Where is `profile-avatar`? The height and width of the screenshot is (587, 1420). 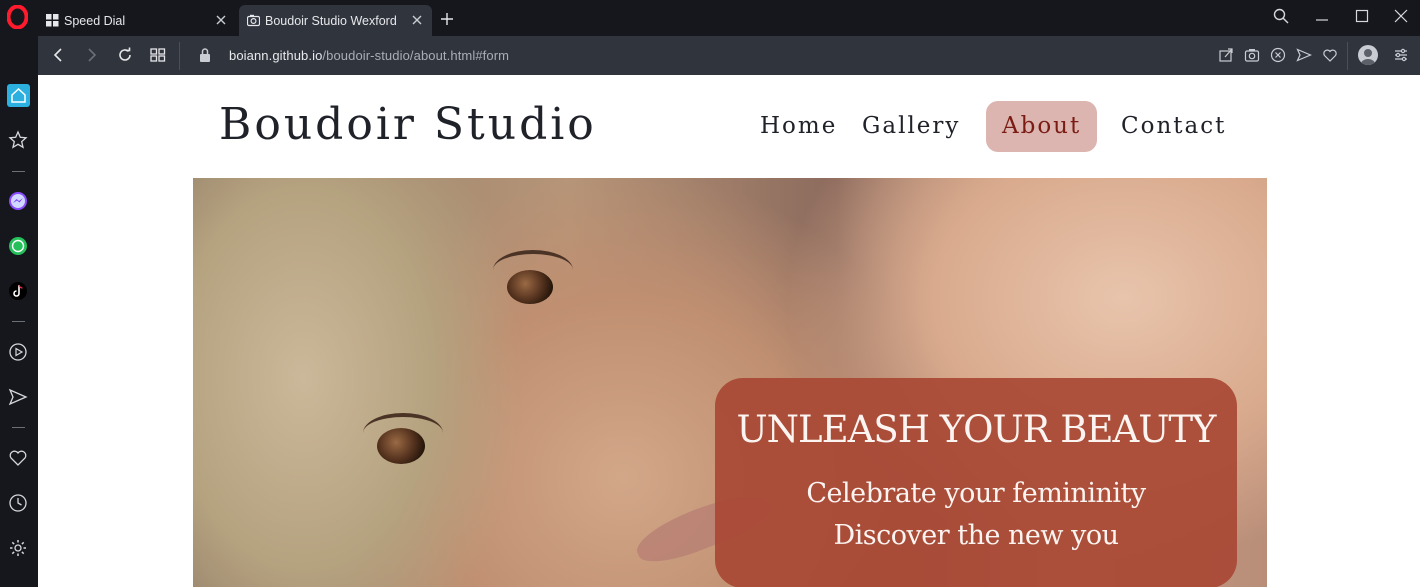
profile-avatar is located at coordinates (1368, 55).